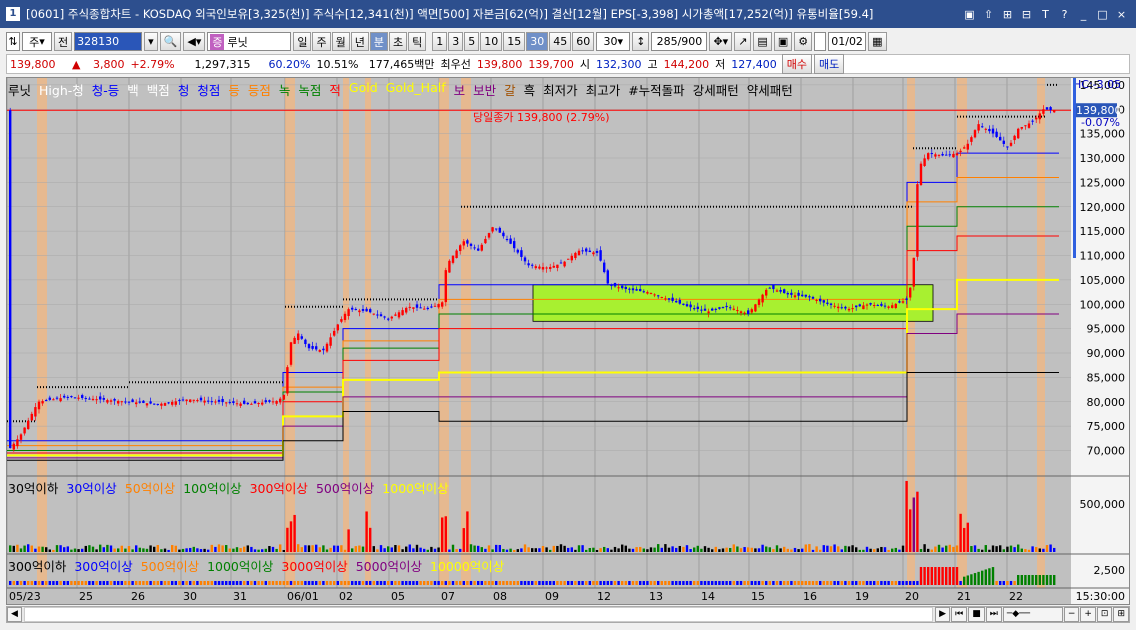 The image size is (1136, 630). Describe the element at coordinates (1045, 14) in the screenshot. I see `title-button-4: T` at that location.